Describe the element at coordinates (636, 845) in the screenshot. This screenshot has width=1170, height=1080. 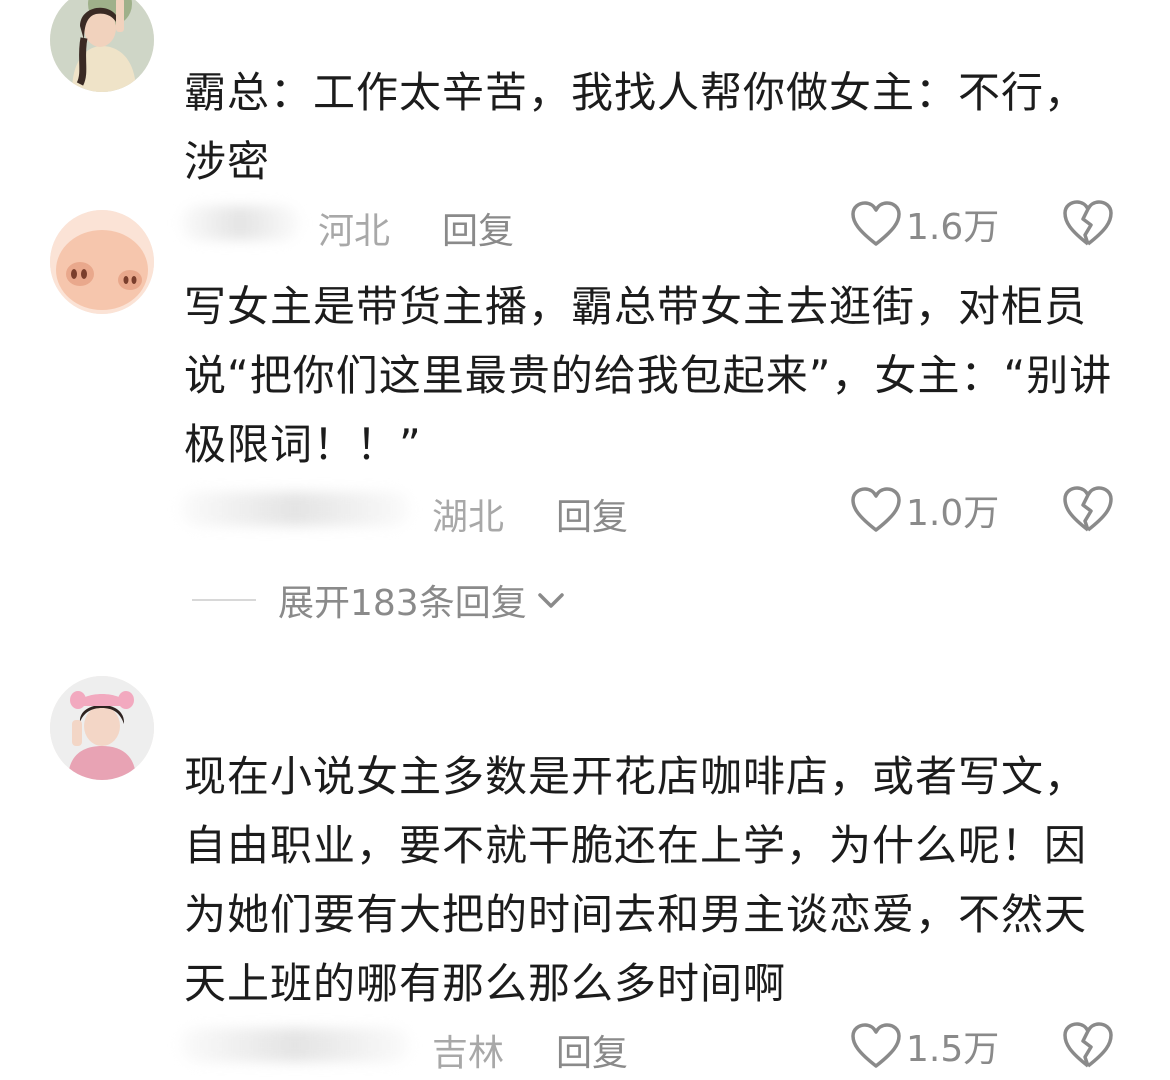
I see `comment-text-line: 自由职业，要不就干脆还在上学，为什么呢！因` at that location.